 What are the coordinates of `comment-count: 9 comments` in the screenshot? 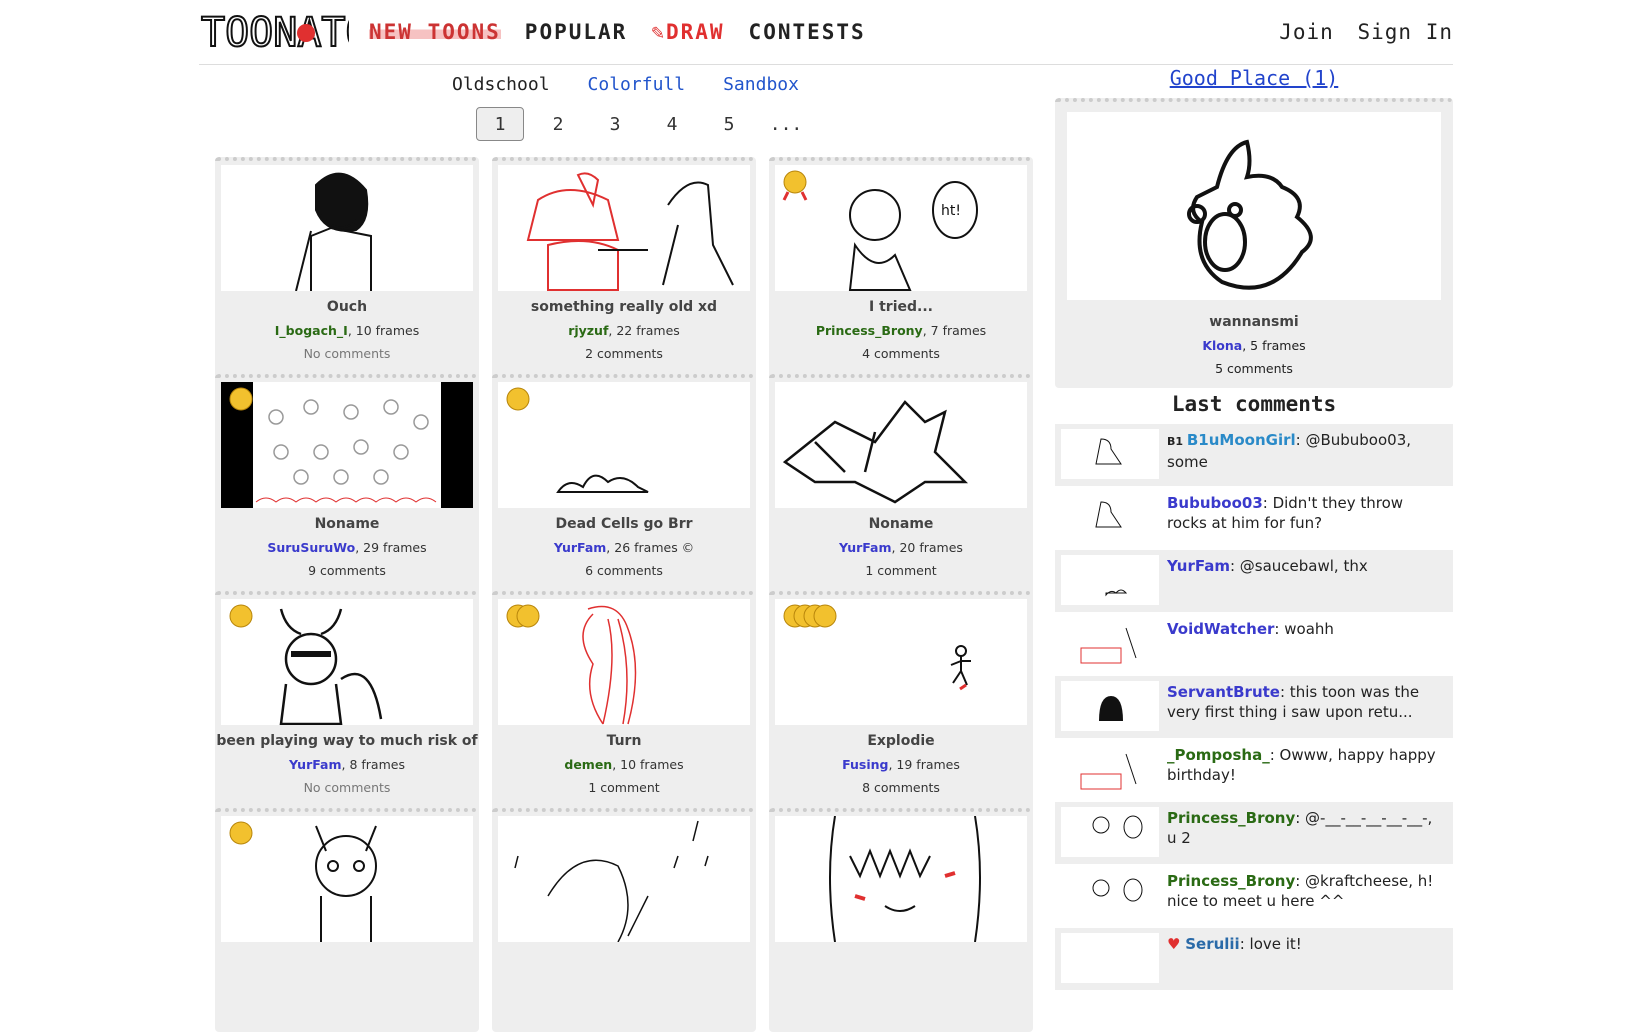 It's located at (347, 570).